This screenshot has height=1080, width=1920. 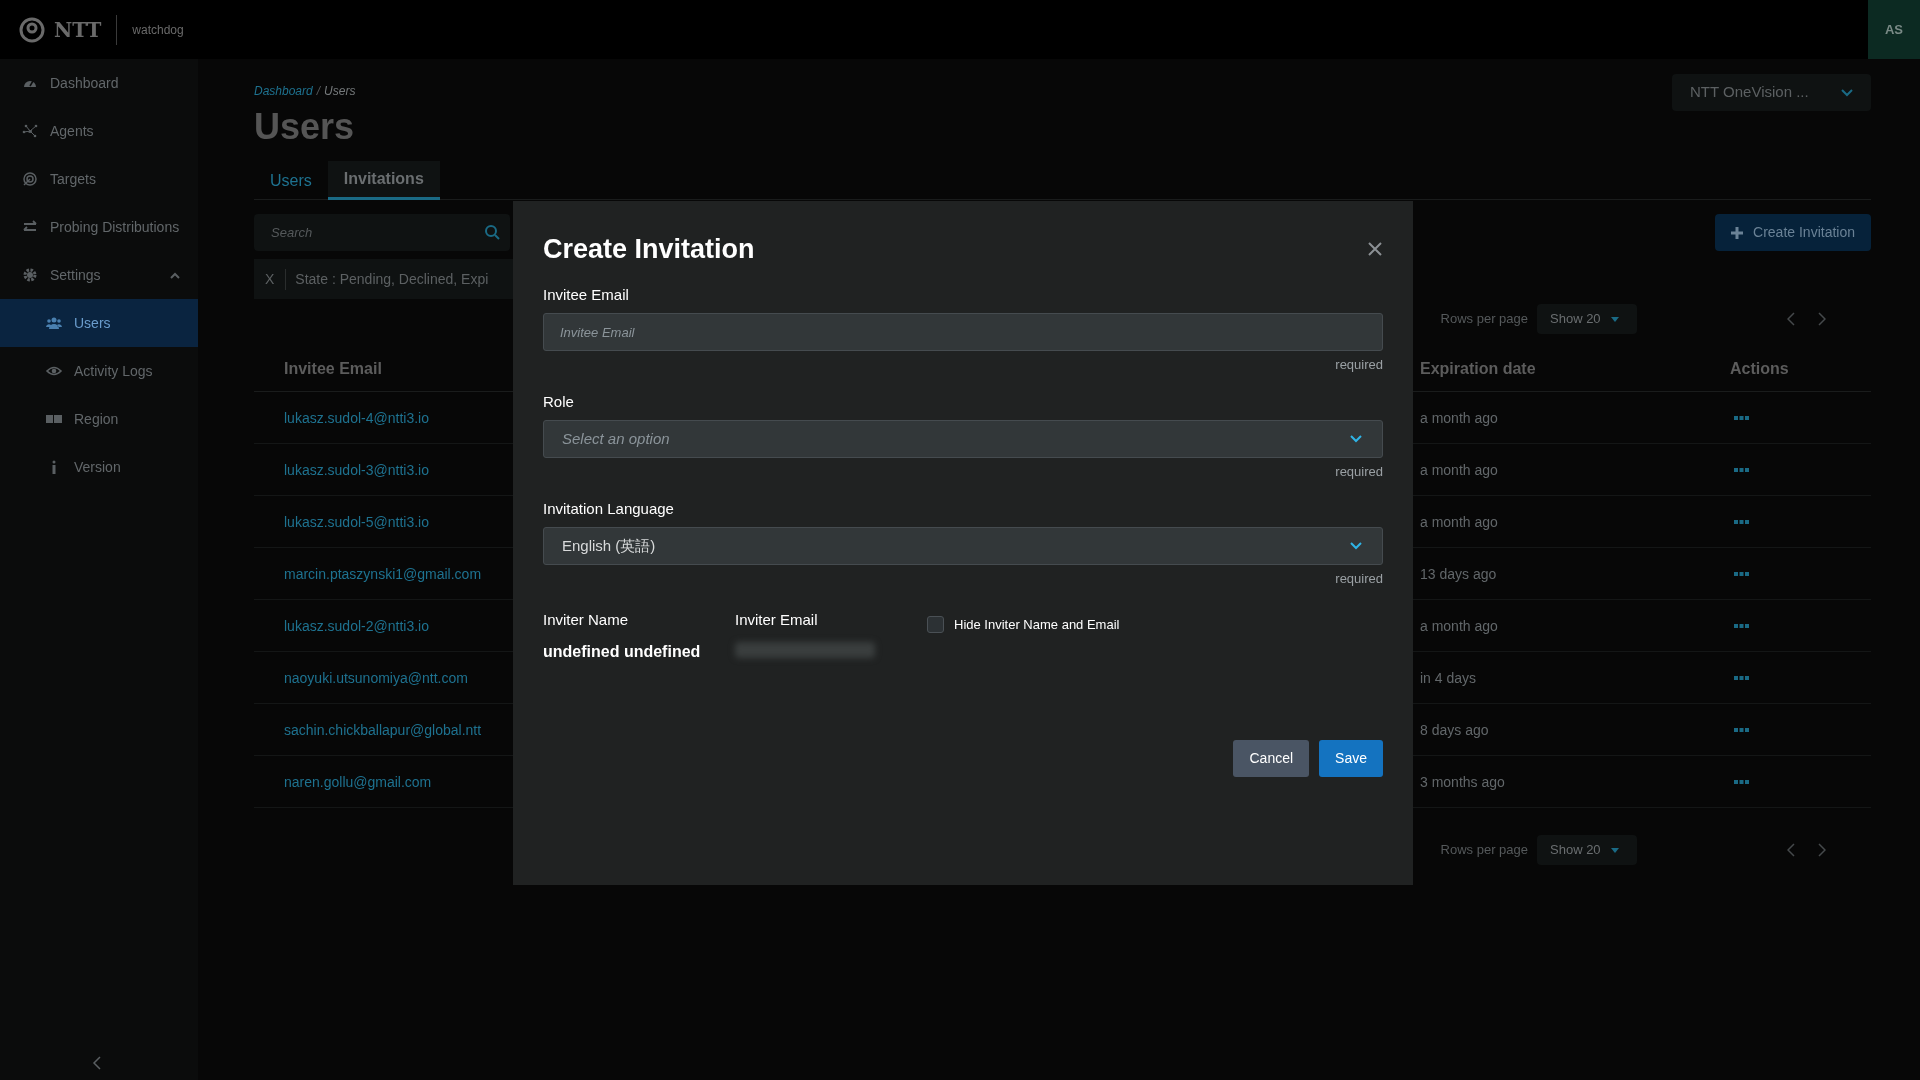 What do you see at coordinates (1454, 729) in the screenshot?
I see `table-cell: 8 days ago` at bounding box center [1454, 729].